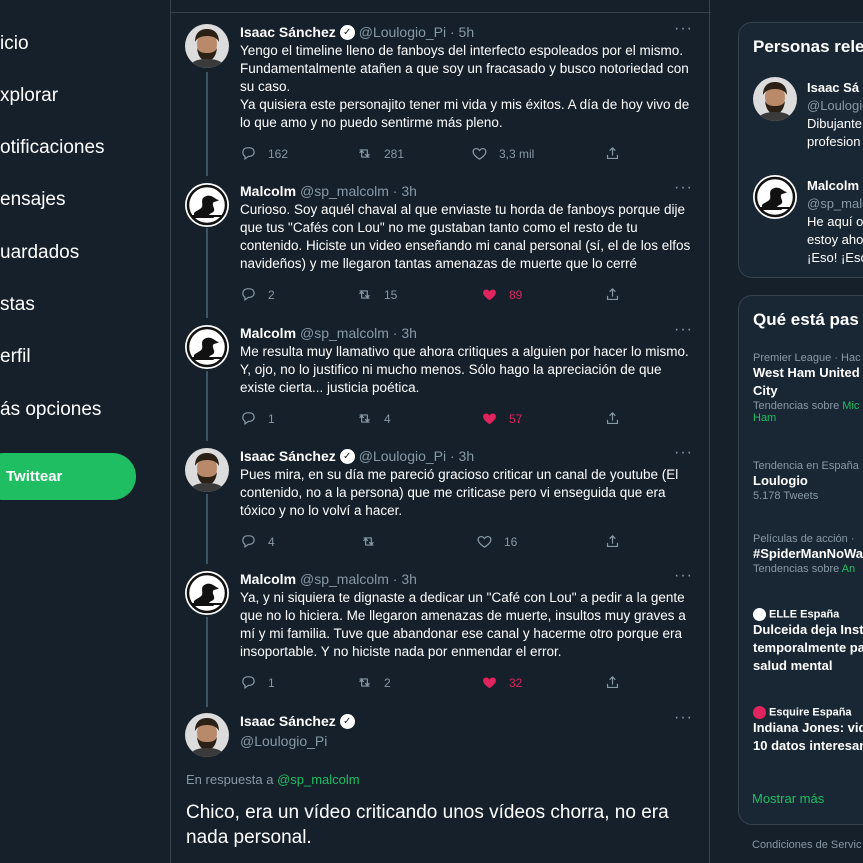 This screenshot has width=863, height=863. I want to click on tweet-button: Twittear, so click(68, 476).